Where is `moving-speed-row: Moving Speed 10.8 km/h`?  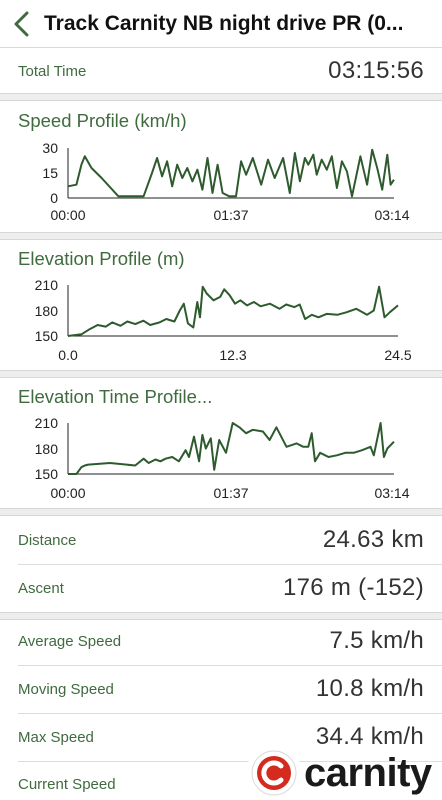
moving-speed-row: Moving Speed 10.8 km/h is located at coordinates (221, 689).